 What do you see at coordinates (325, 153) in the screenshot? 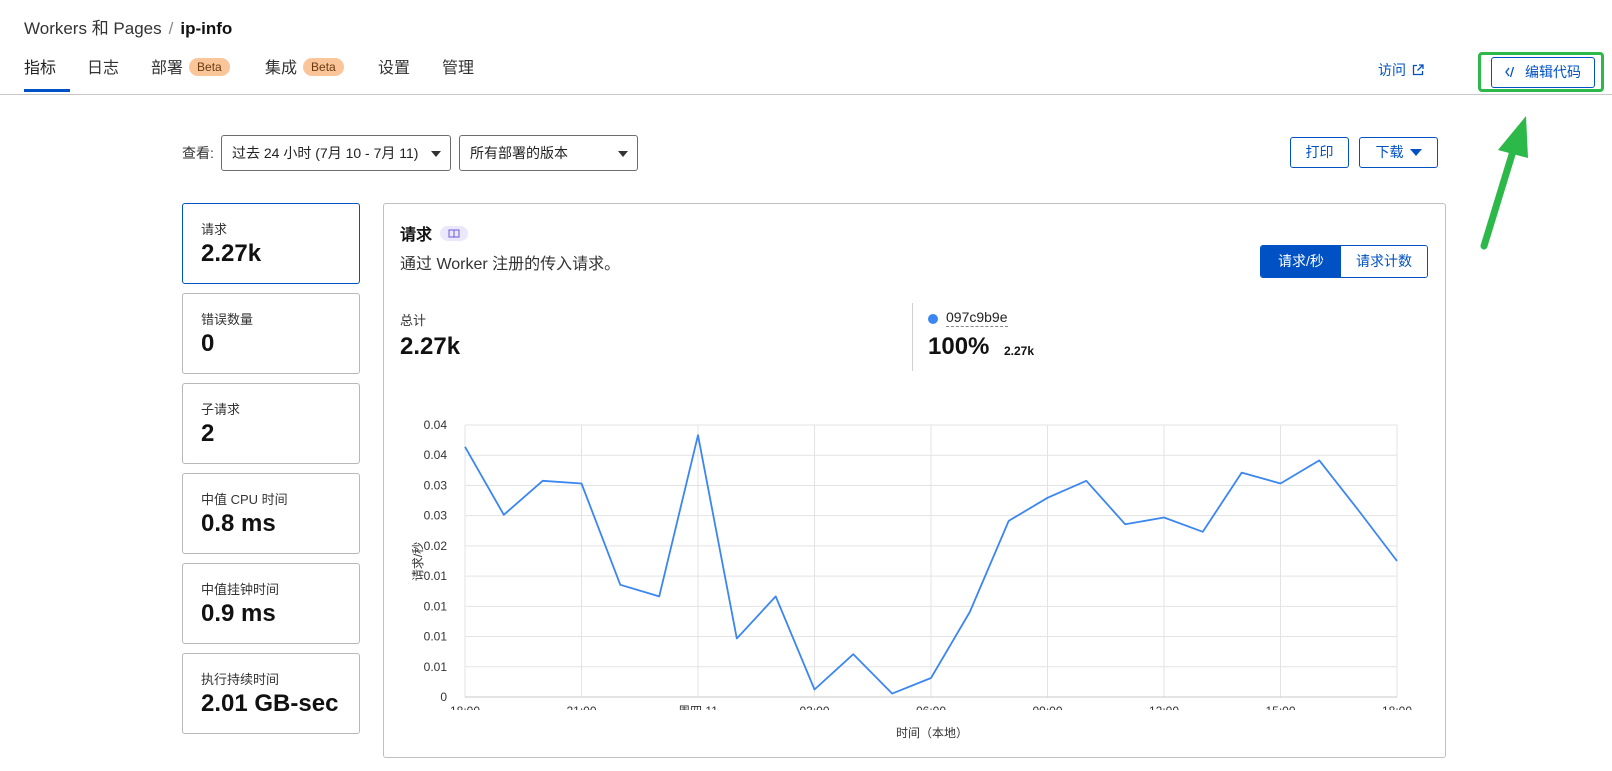
I see `time-range-value: 过去 24 小时 (7月 10 - 7月 11)` at bounding box center [325, 153].